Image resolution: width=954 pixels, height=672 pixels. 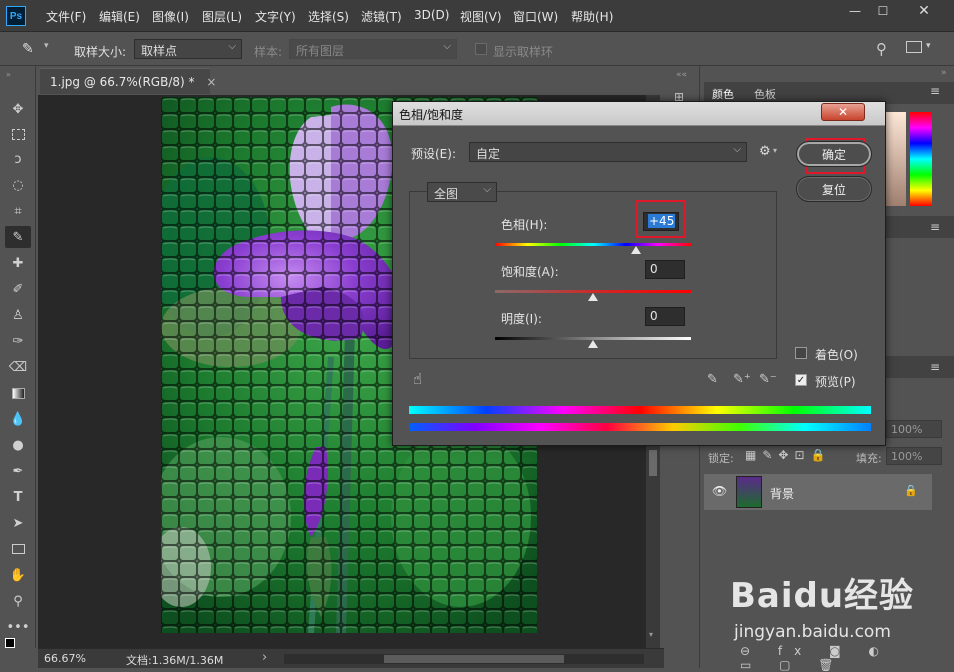 I want to click on options-bar: ✎ ▾ 取样大小: 取样点 ⌵ 样本: 所有图层 ⌵ 显示取样环 ⚲ ▾, so click(x=477, y=49).